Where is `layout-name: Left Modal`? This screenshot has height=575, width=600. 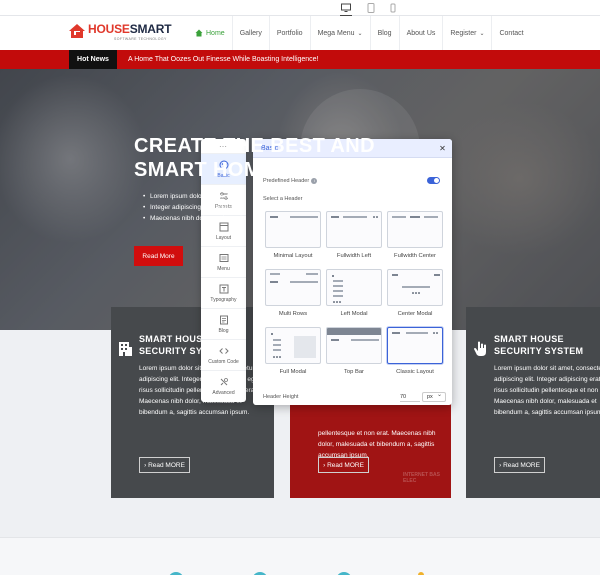
layout-name: Left Modal is located at coordinates (354, 314).